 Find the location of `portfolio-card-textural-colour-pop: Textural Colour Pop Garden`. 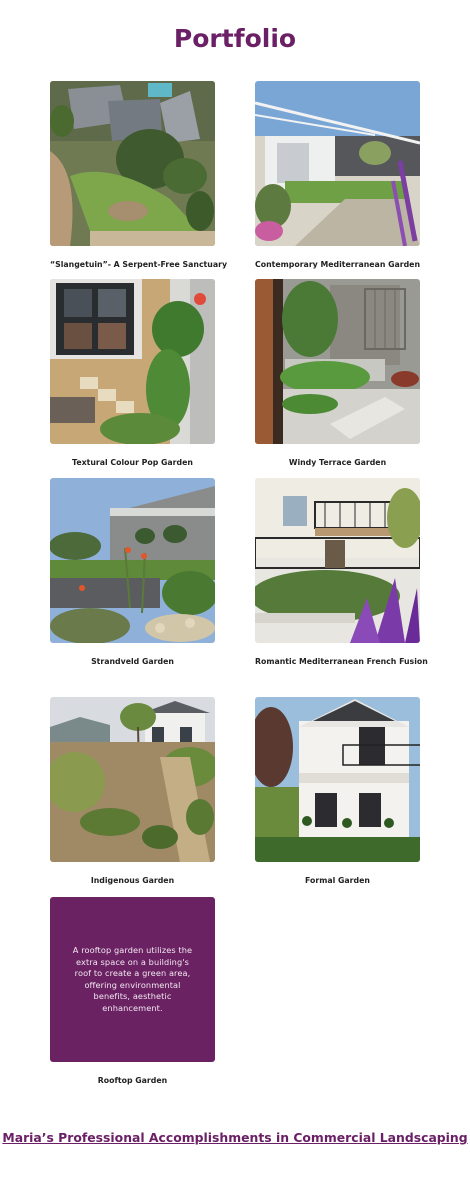

portfolio-card-textural-colour-pop: Textural Colour Pop Garden is located at coordinates (132, 373).